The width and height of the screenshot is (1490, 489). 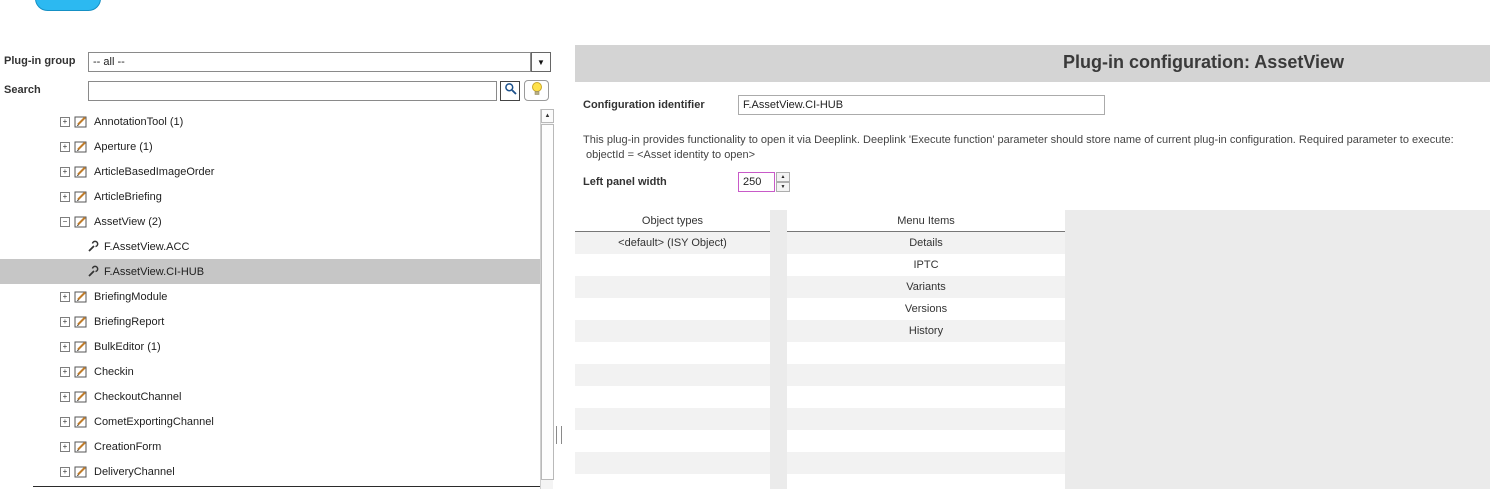 I want to click on menu-items-row: IPTC, so click(x=926, y=265).